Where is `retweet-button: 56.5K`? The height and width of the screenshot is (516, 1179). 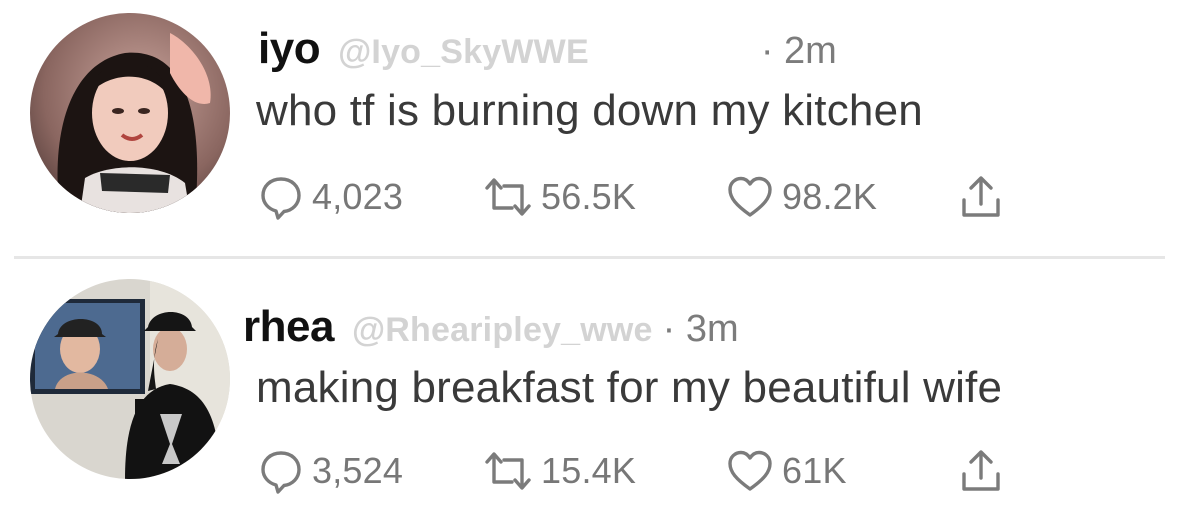
retweet-button: 56.5K is located at coordinates (559, 197).